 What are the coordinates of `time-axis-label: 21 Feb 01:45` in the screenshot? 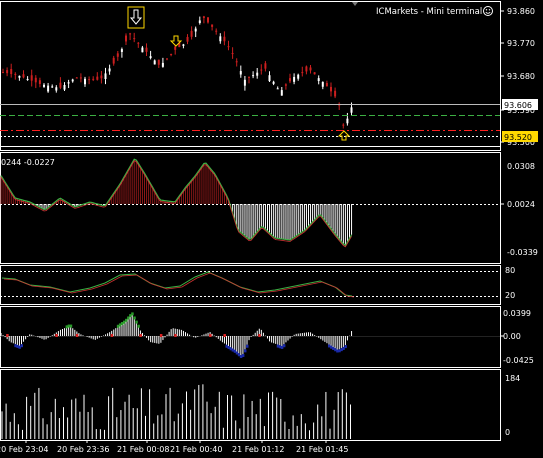 It's located at (322, 449).